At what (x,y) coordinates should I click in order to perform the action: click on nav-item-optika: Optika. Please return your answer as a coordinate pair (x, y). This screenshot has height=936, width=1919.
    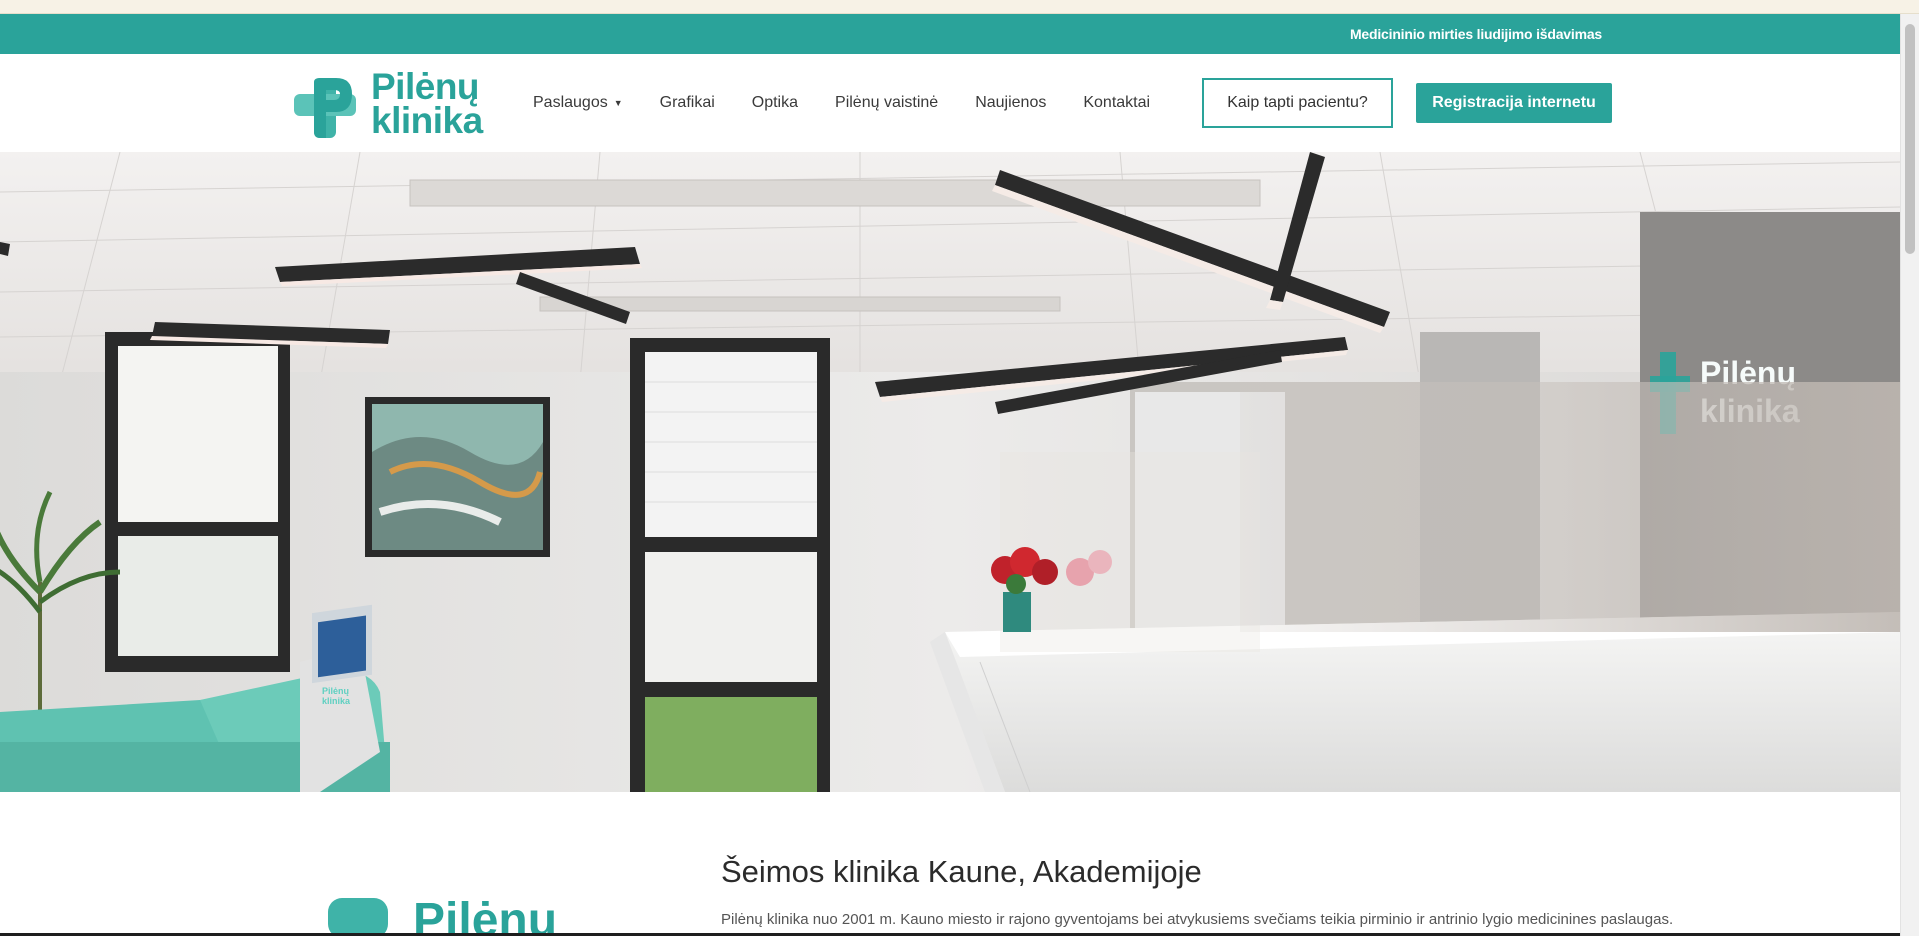
    Looking at the image, I should click on (775, 103).